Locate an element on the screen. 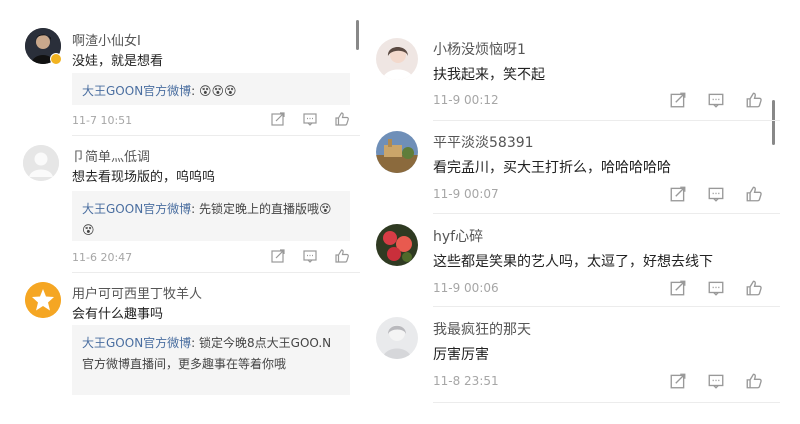 Image resolution: width=800 pixels, height=424 pixels. username: 我最疯狂的那天 is located at coordinates (482, 329).